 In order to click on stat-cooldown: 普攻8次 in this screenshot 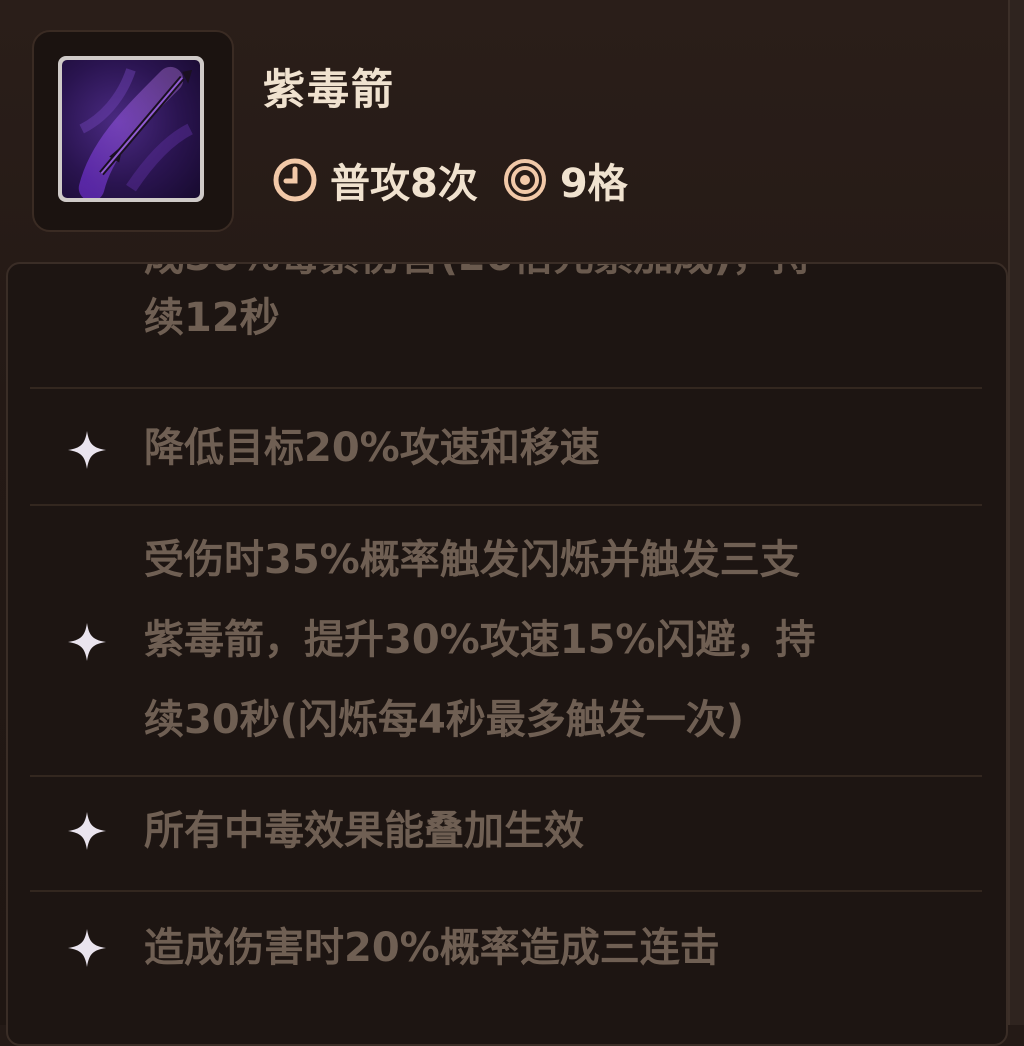, I will do `click(374, 180)`.